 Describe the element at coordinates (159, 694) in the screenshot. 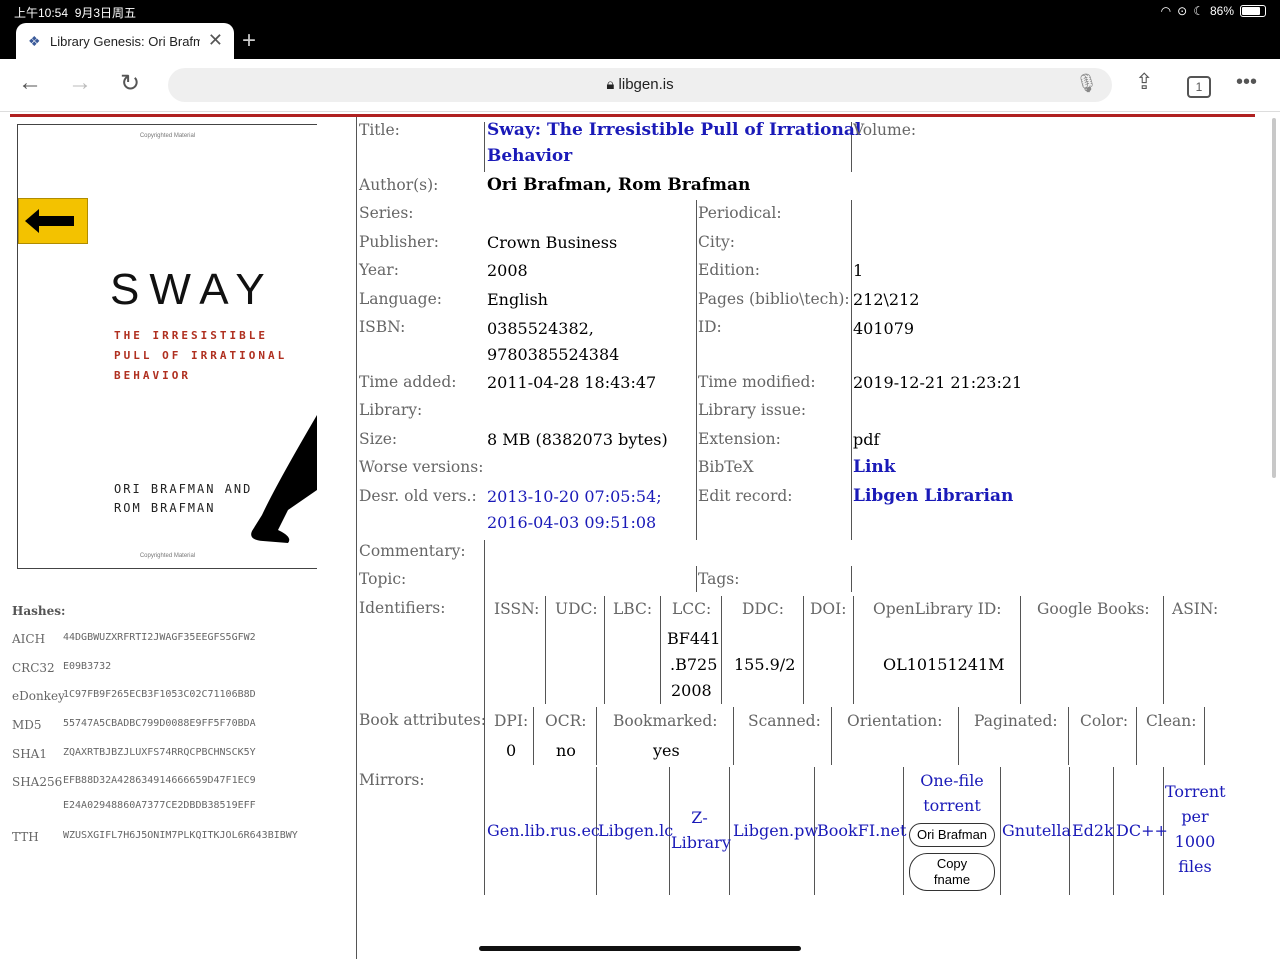

I see `hash-value: 1C97FB9F265ECB3F1053C02C71106B8D` at that location.